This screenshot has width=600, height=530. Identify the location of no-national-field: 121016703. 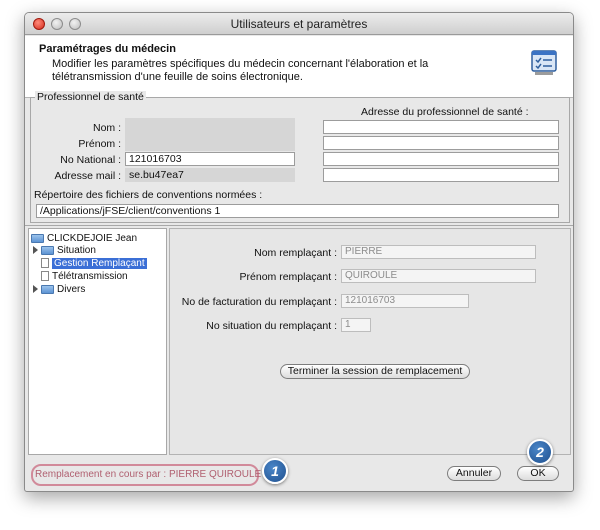
(210, 159).